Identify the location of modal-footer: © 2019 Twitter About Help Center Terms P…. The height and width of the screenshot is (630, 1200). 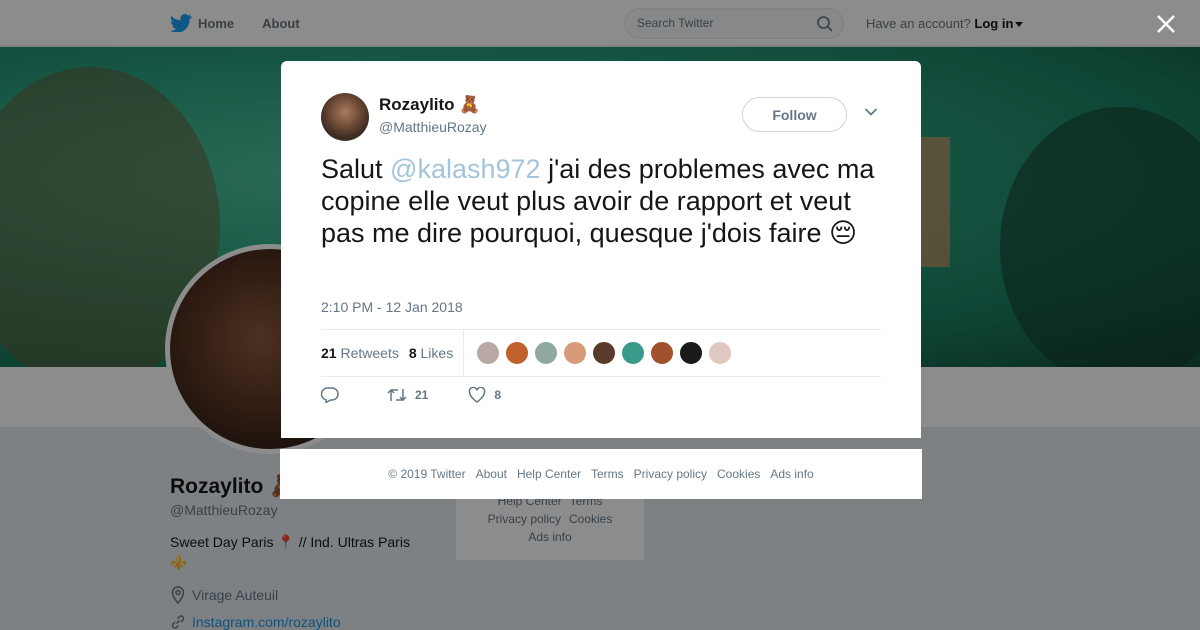
(601, 474).